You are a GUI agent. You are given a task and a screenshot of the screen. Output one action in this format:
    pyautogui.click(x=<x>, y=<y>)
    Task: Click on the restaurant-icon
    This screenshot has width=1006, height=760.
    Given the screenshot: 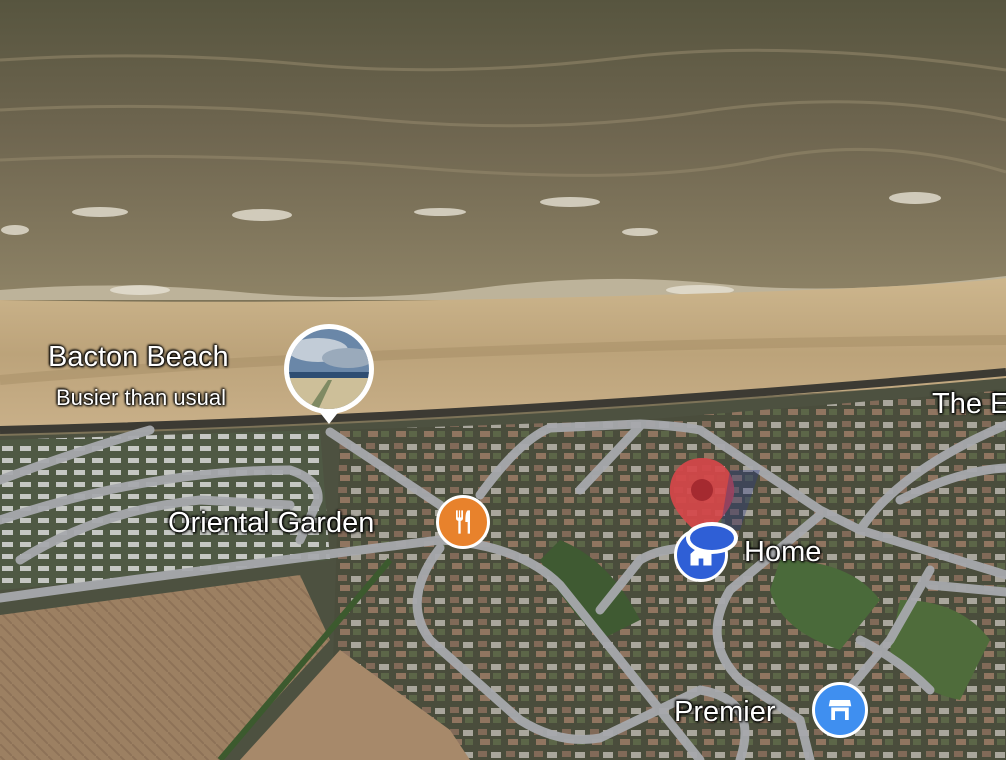 What is the action you would take?
    pyautogui.click(x=463, y=522)
    